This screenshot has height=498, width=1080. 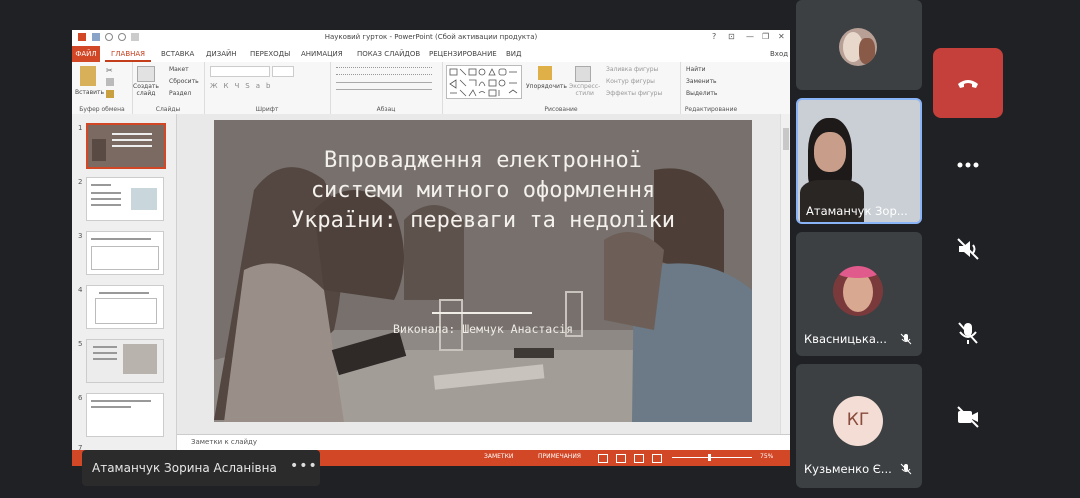 I want to click on group-label: Слайды, so click(x=168, y=109).